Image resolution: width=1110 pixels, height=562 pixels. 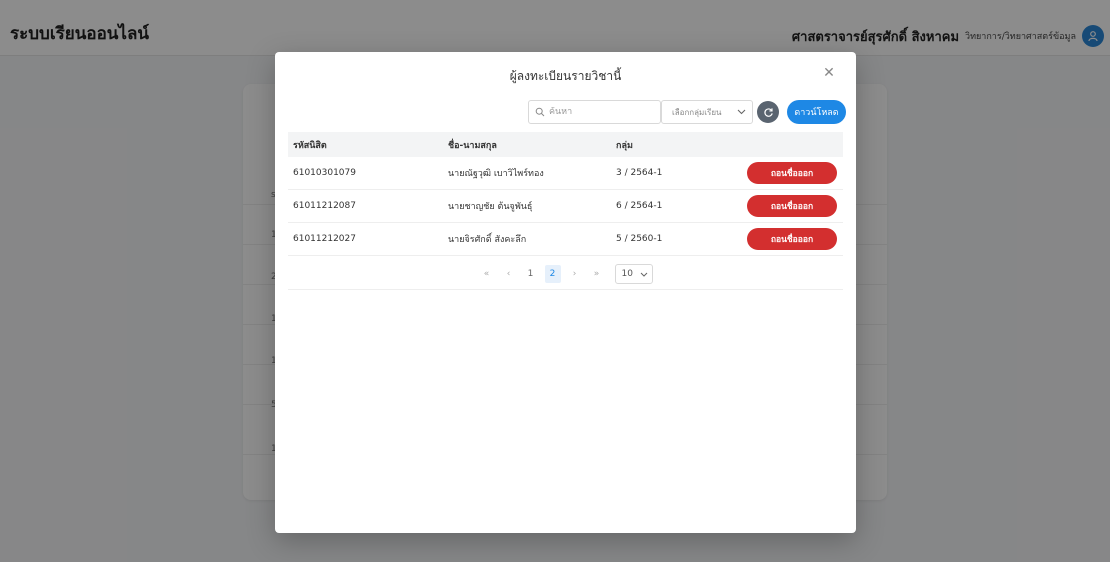 What do you see at coordinates (565, 144) in the screenshot?
I see `table-header: รหัสนิสิต ชื่อ-นามสกุล กลุ่ม` at bounding box center [565, 144].